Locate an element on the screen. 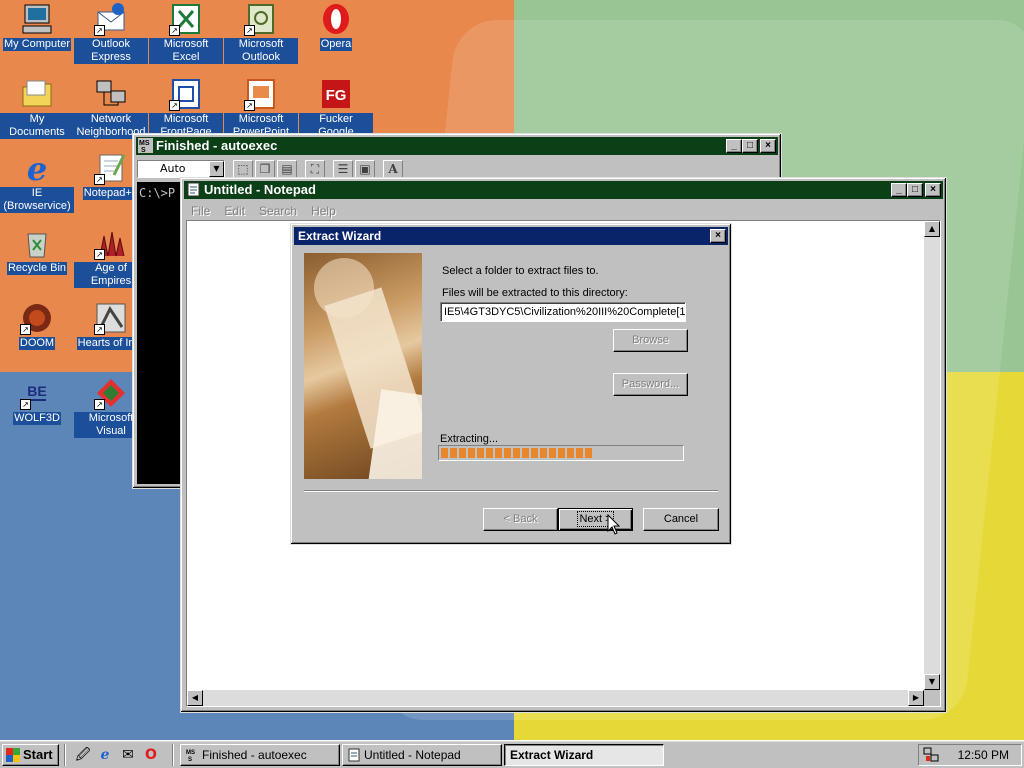 The image size is (1024, 768). paste-icon: ▤ is located at coordinates (287, 169).